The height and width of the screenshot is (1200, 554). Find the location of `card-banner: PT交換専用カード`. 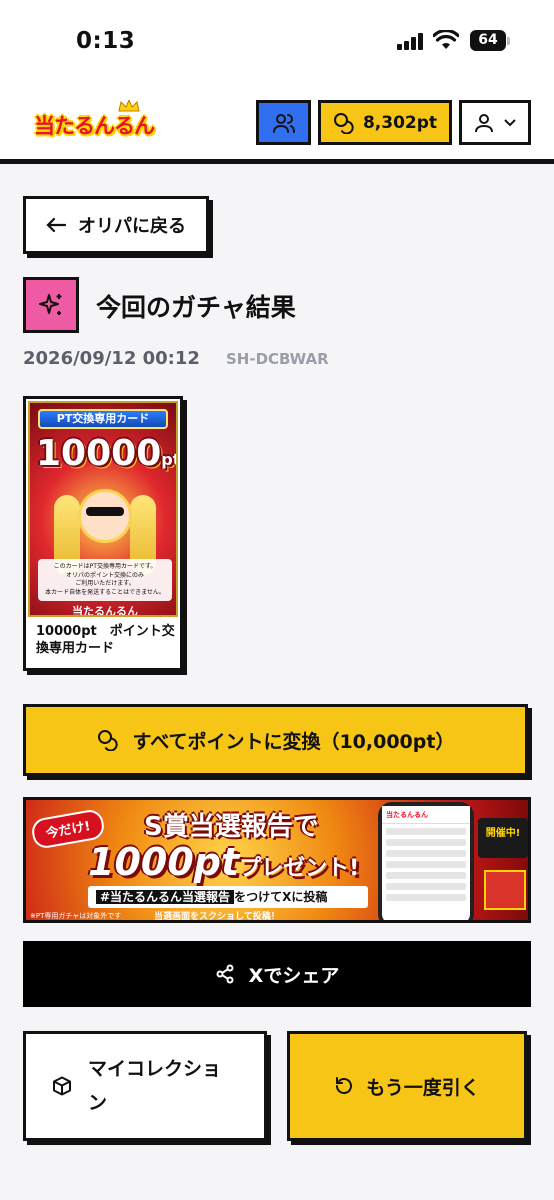

card-banner: PT交換専用カード is located at coordinates (103, 419).